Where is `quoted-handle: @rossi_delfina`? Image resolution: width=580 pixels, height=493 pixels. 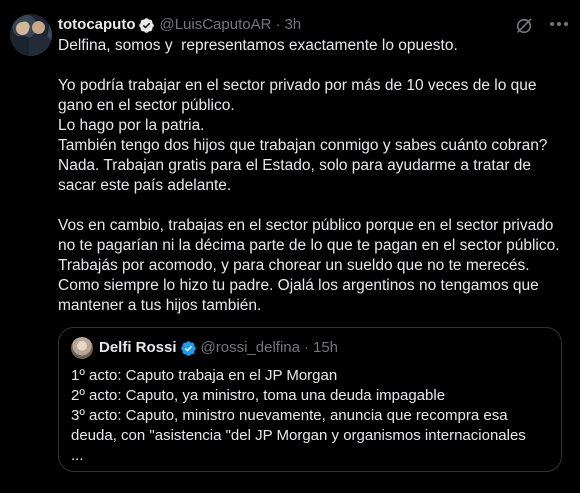 quoted-handle: @rossi_delfina is located at coordinates (250, 348).